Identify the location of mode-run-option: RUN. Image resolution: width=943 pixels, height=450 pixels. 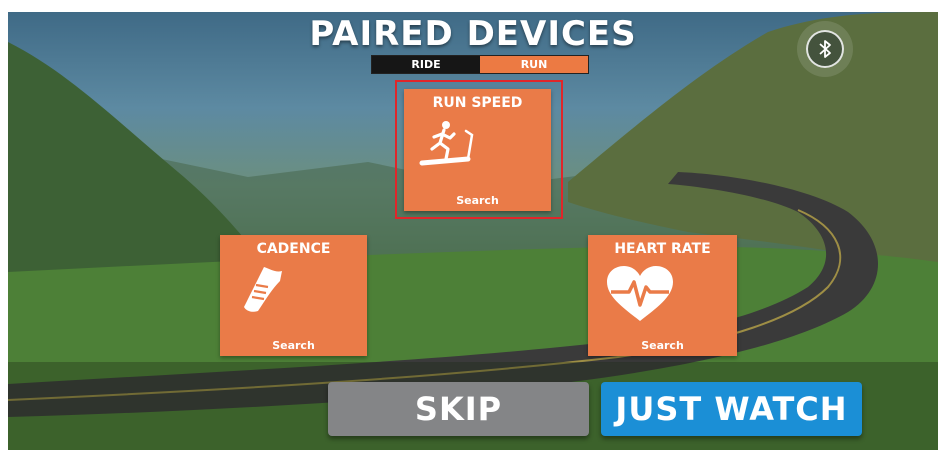
(534, 64).